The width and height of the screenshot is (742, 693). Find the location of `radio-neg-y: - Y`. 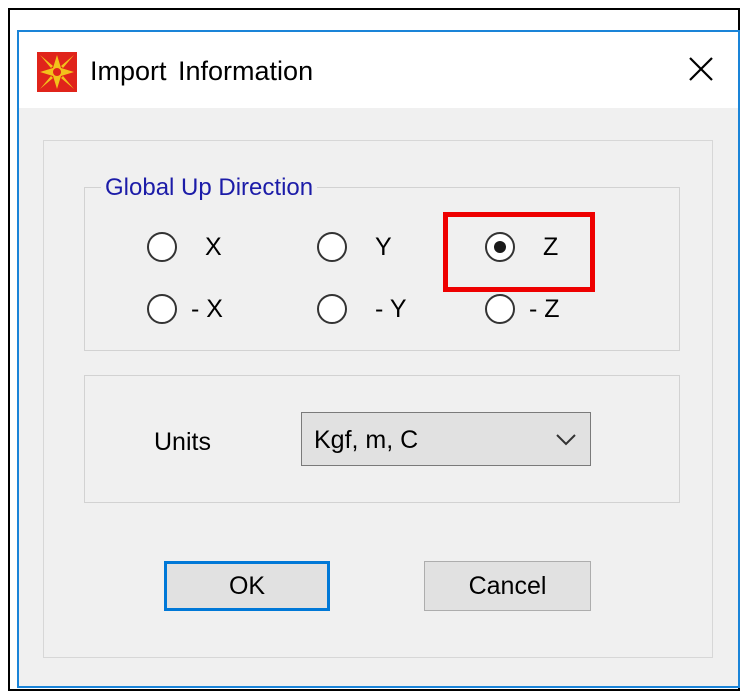

radio-neg-y: - Y is located at coordinates (362, 309).